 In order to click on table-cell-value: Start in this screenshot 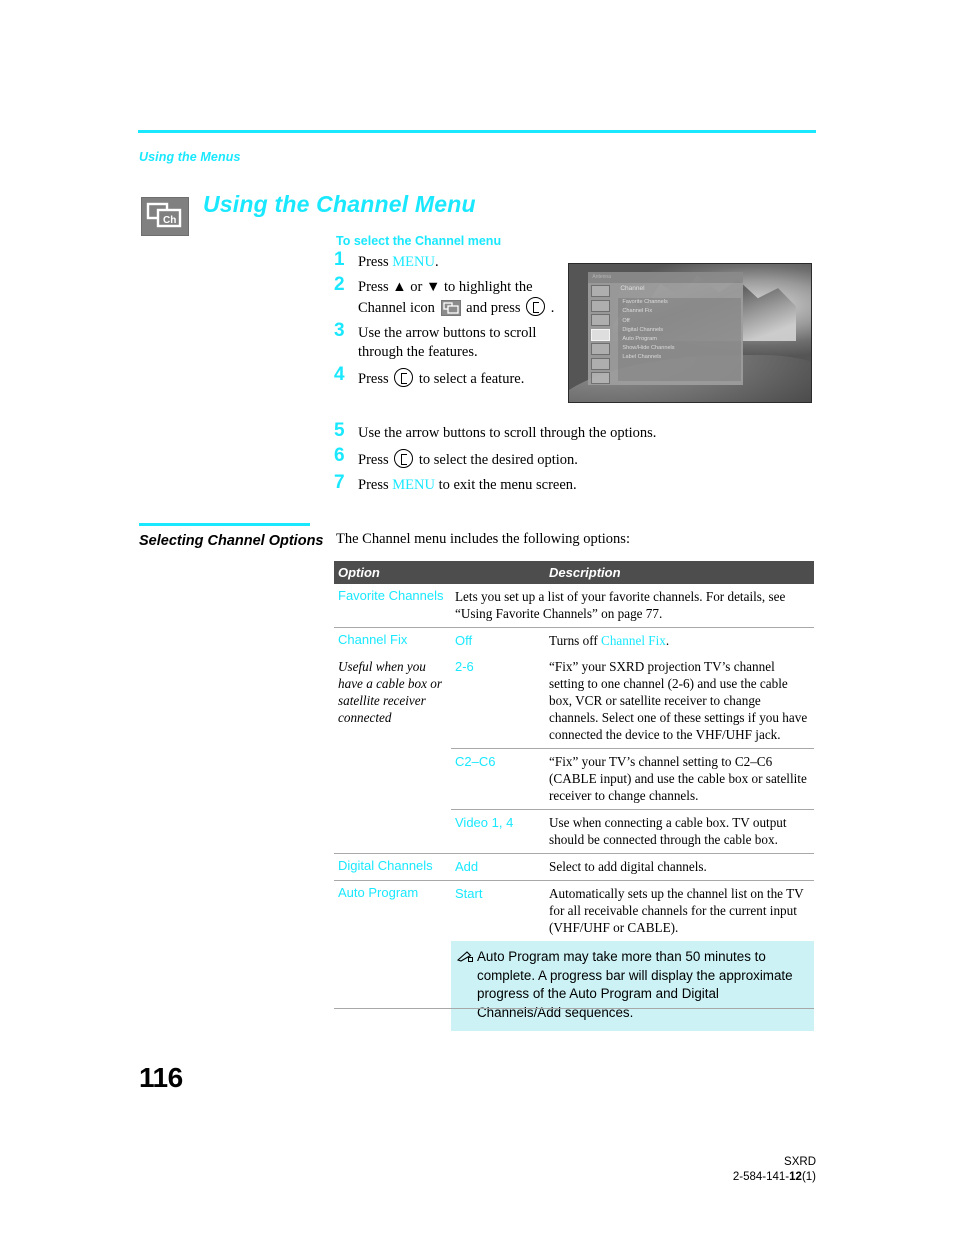, I will do `click(498, 910)`.